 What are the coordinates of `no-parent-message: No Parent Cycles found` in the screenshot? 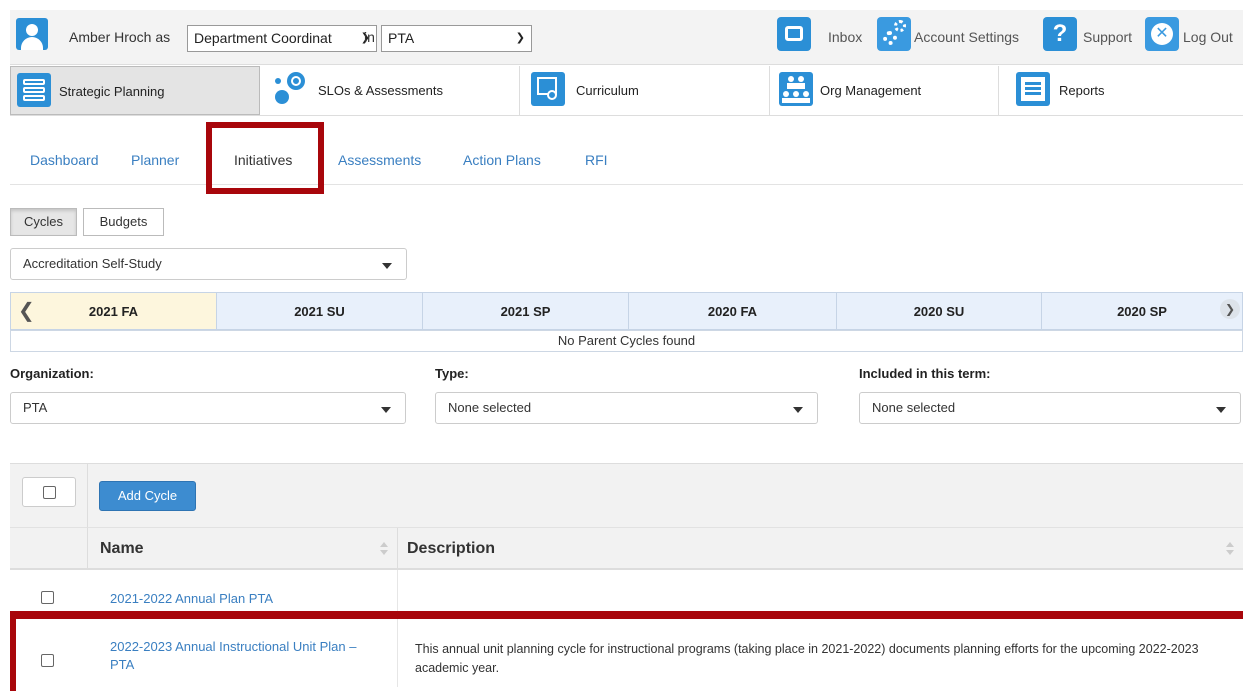 It's located at (626, 341).